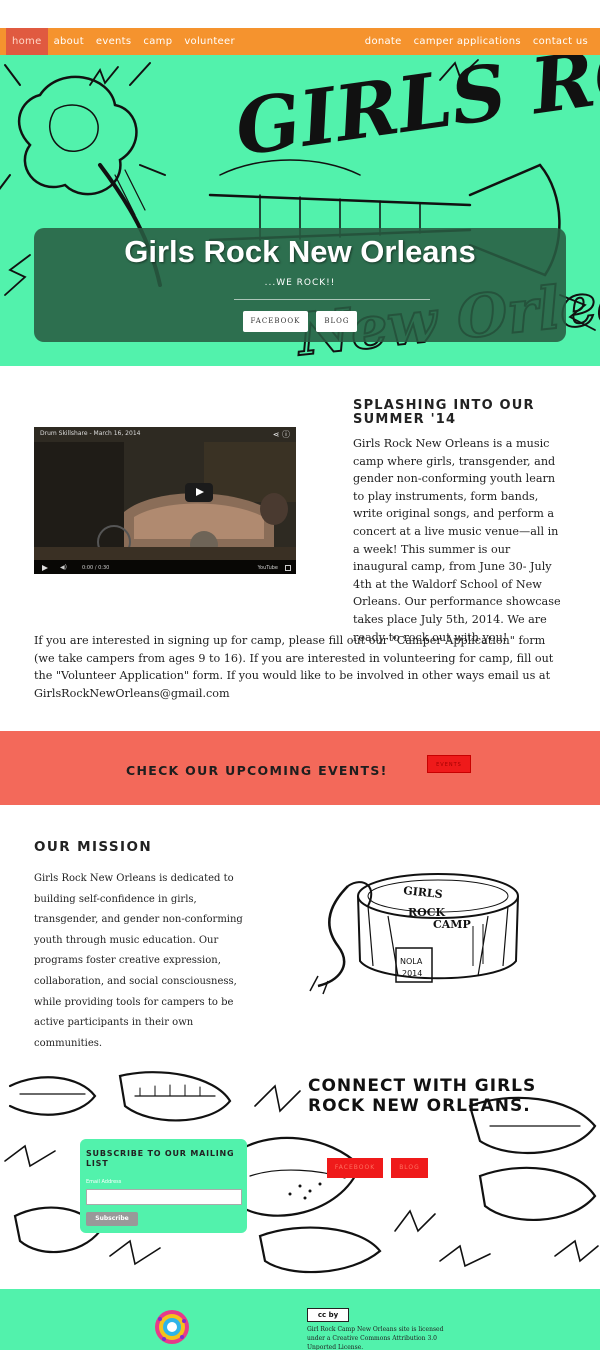  Describe the element at coordinates (411, 961) in the screenshot. I see `drum-label-nola: NOLA` at that location.